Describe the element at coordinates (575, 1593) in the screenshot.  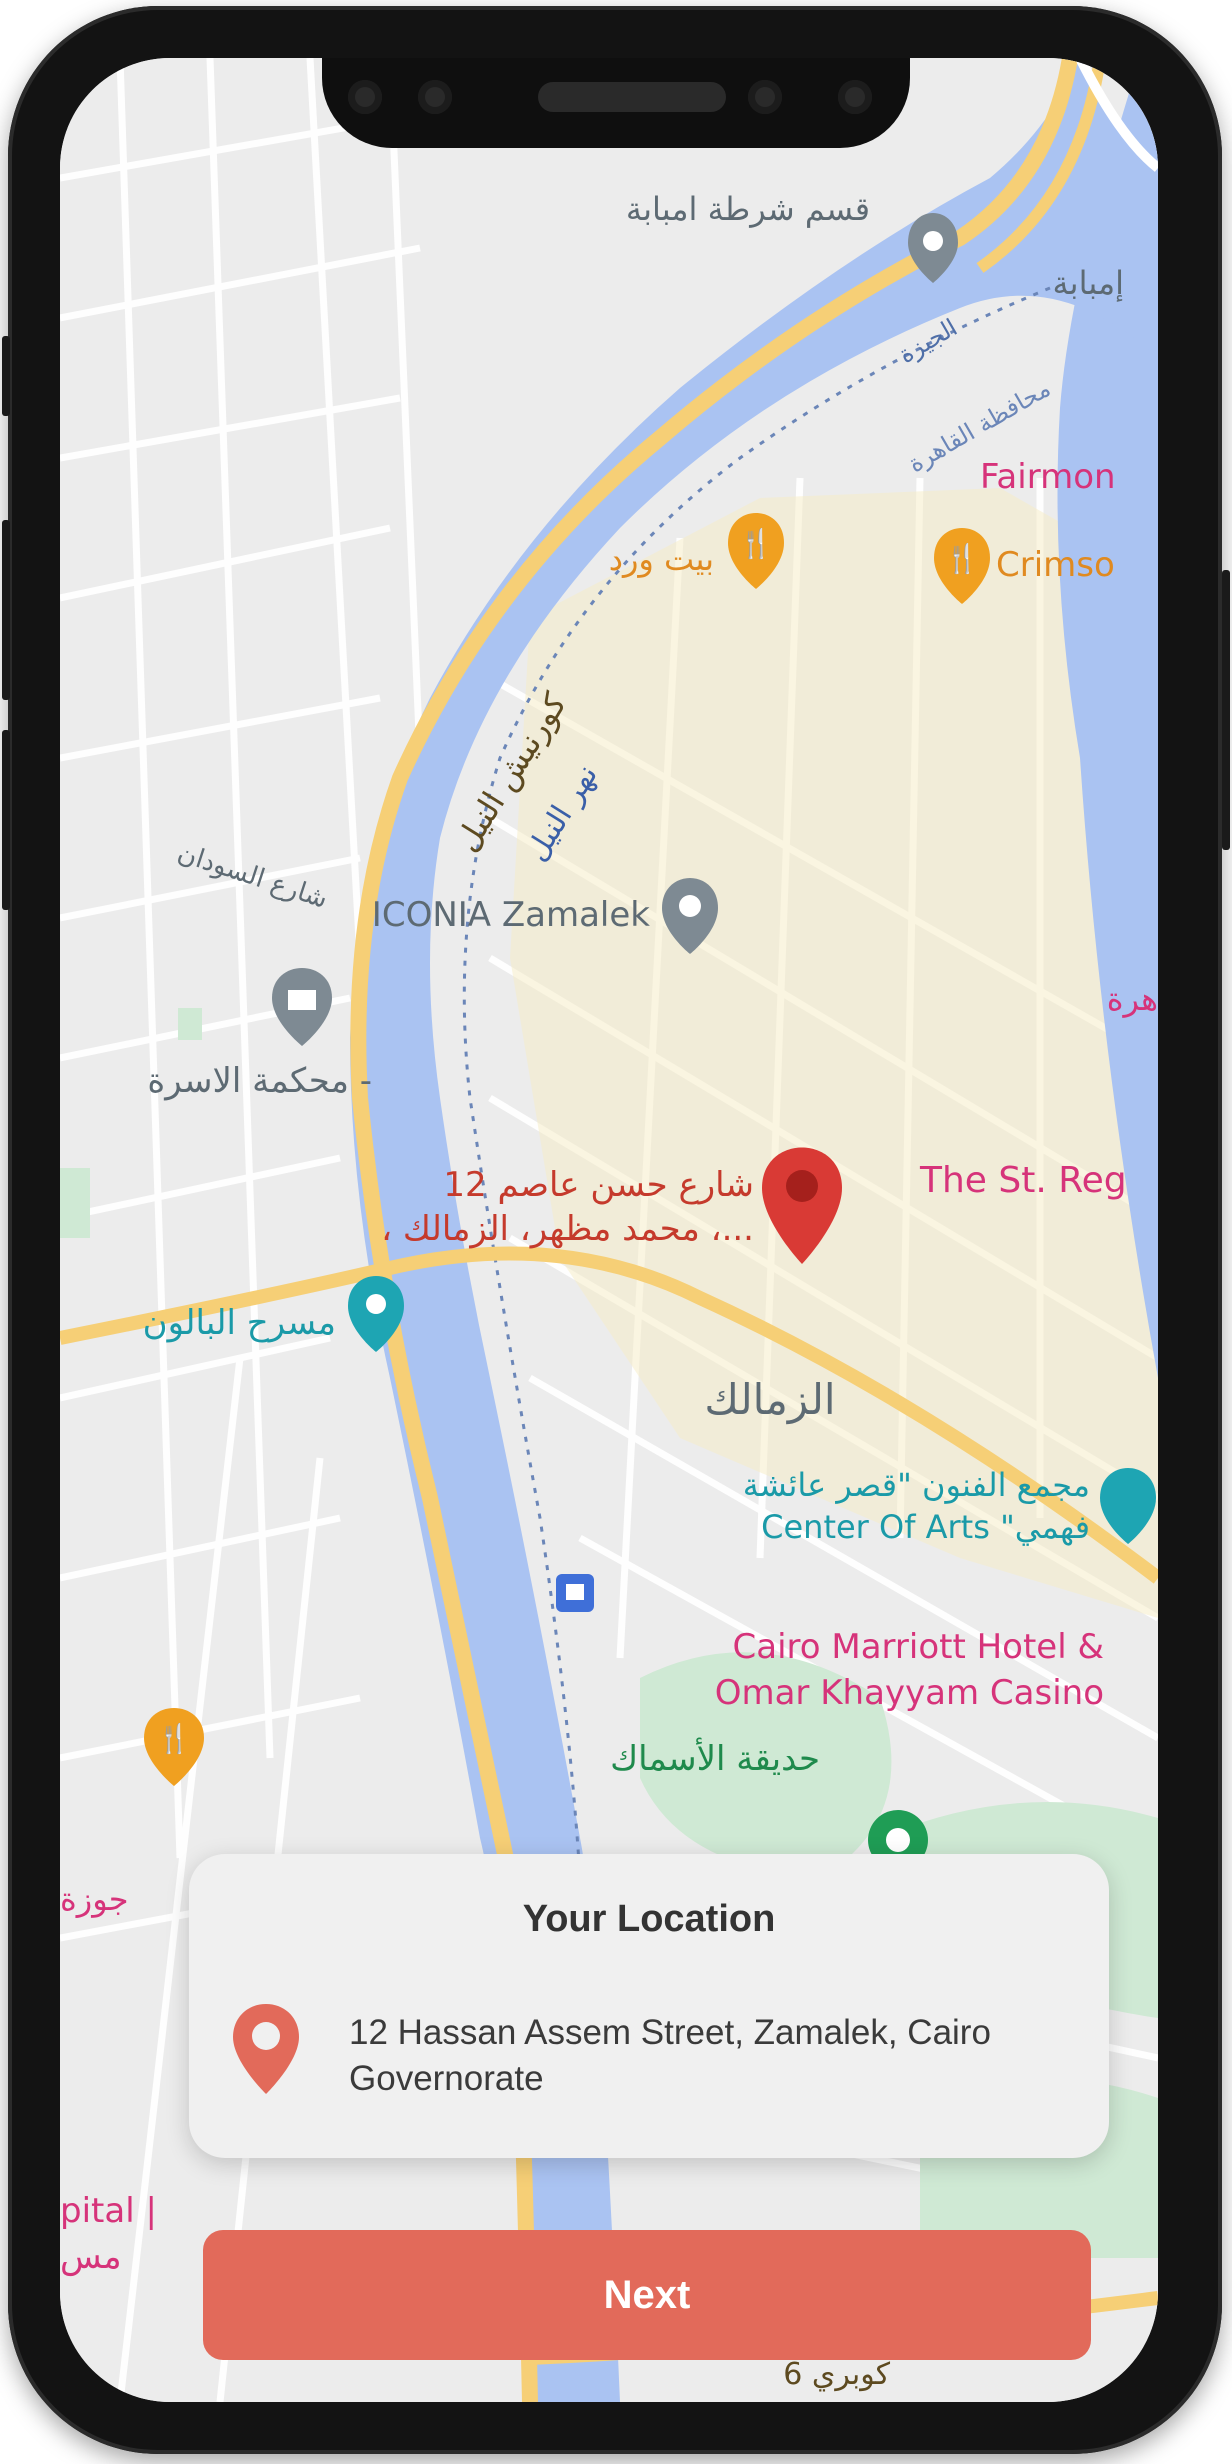
I see `ferry-poi-icon` at that location.